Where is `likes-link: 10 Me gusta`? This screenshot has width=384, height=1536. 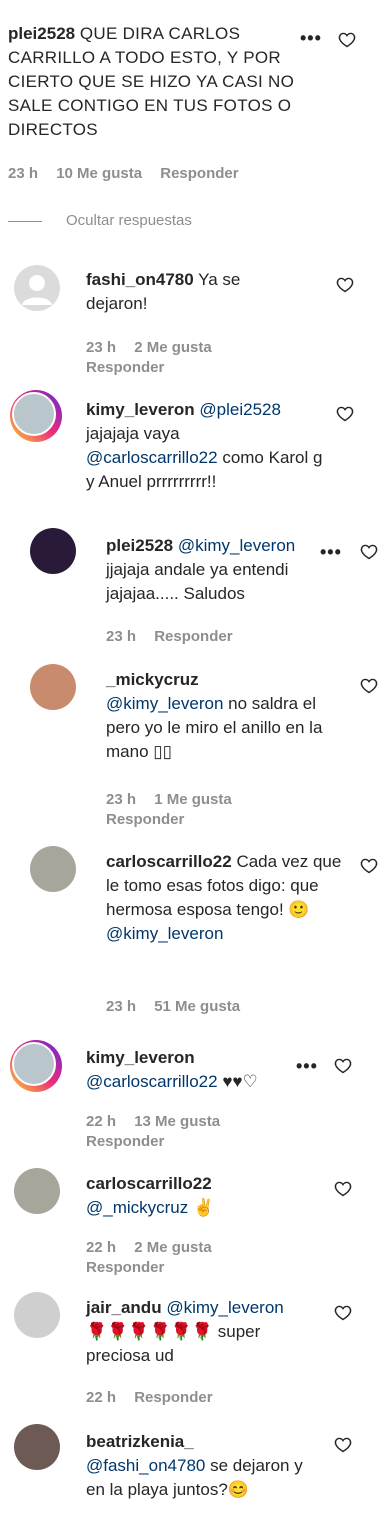 likes-link: 10 Me gusta is located at coordinates (99, 173).